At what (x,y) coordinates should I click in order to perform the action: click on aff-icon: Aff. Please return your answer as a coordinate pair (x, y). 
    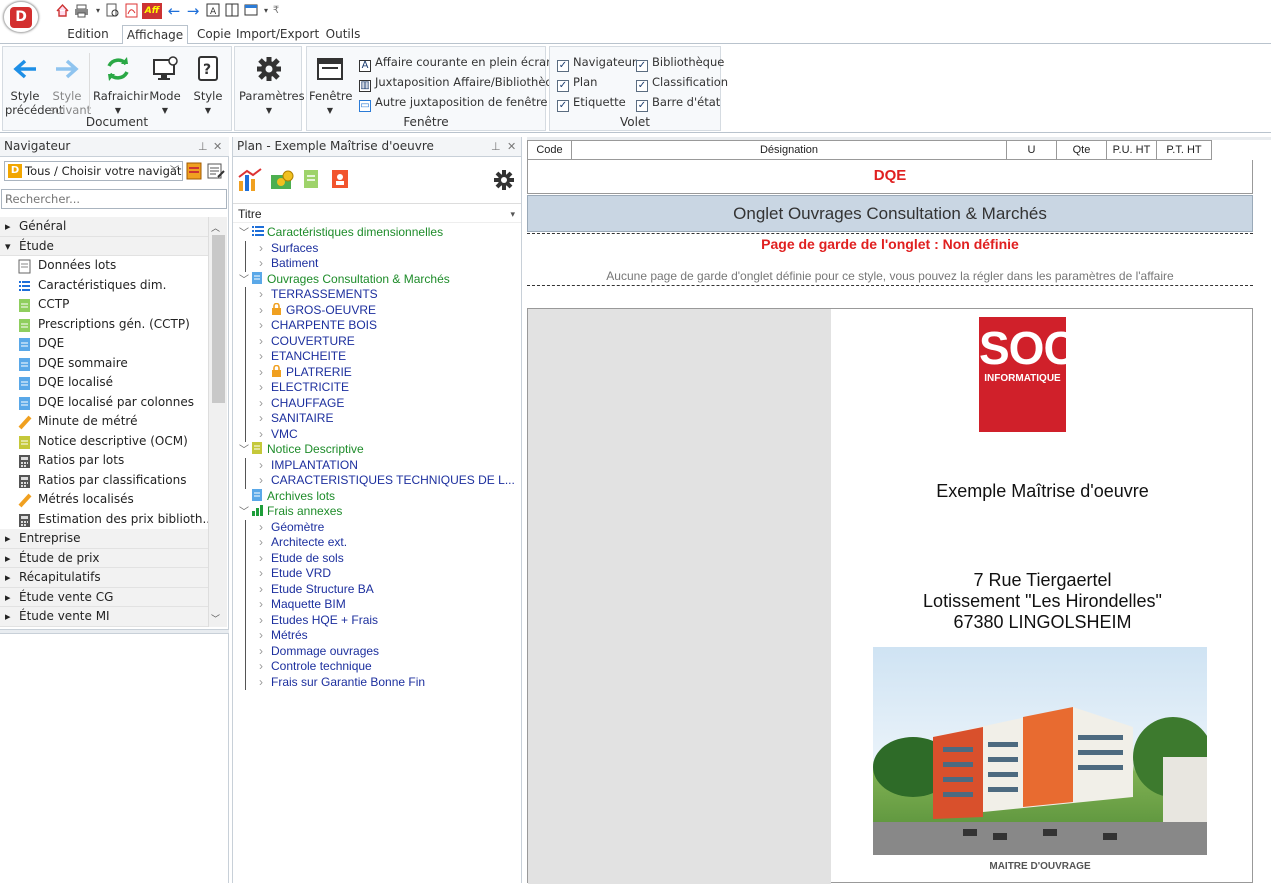
    Looking at the image, I should click on (152, 11).